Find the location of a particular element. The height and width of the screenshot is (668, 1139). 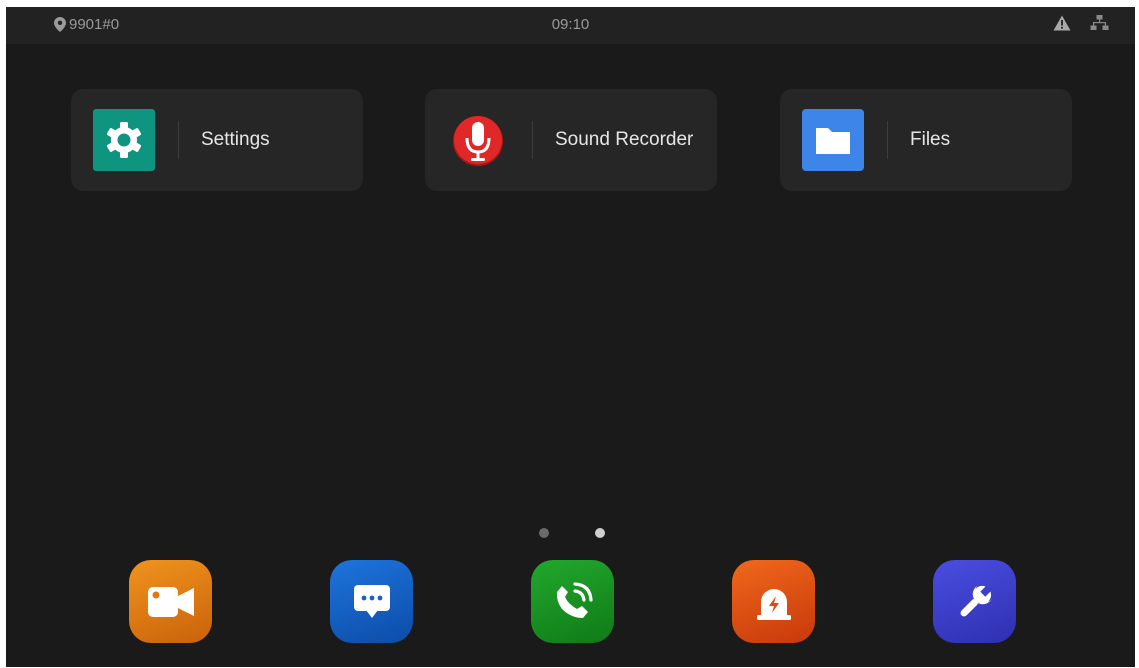

wrench-icon is located at coordinates (975, 602).